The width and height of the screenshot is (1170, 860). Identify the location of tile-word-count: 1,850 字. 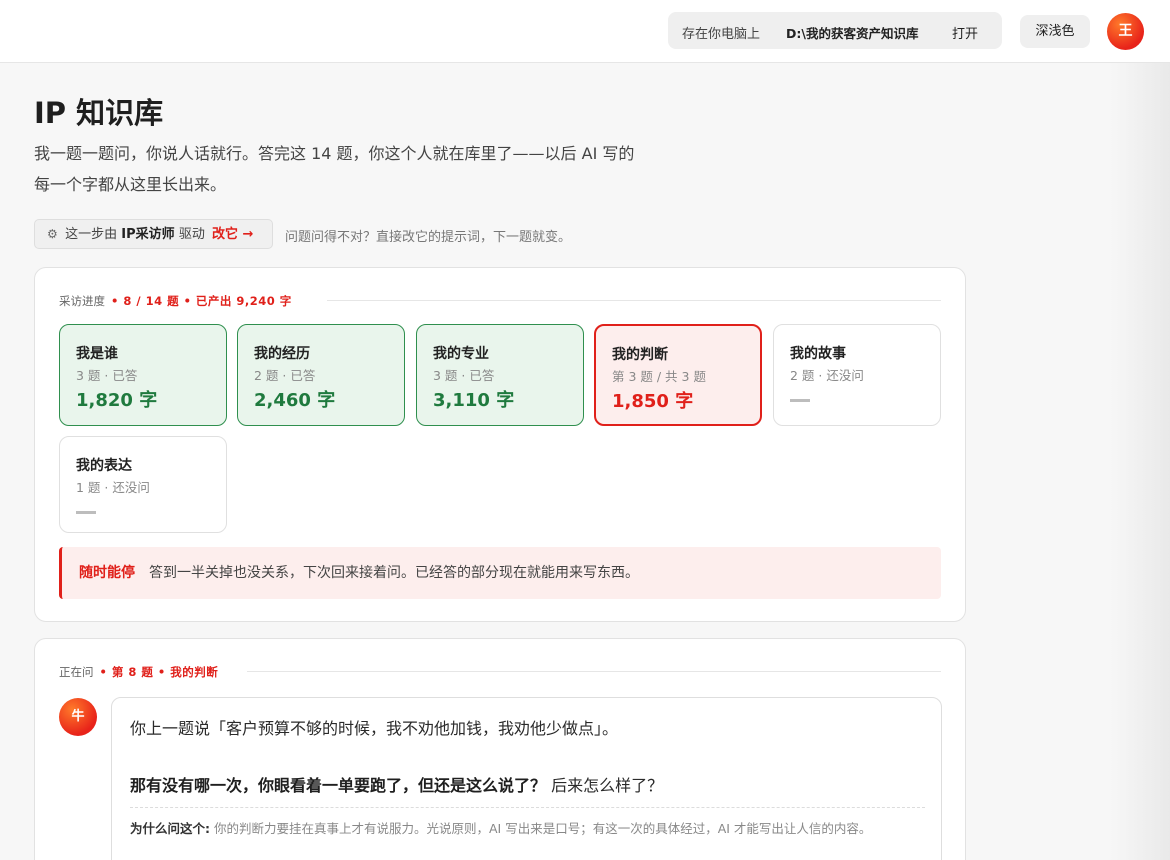
(653, 401).